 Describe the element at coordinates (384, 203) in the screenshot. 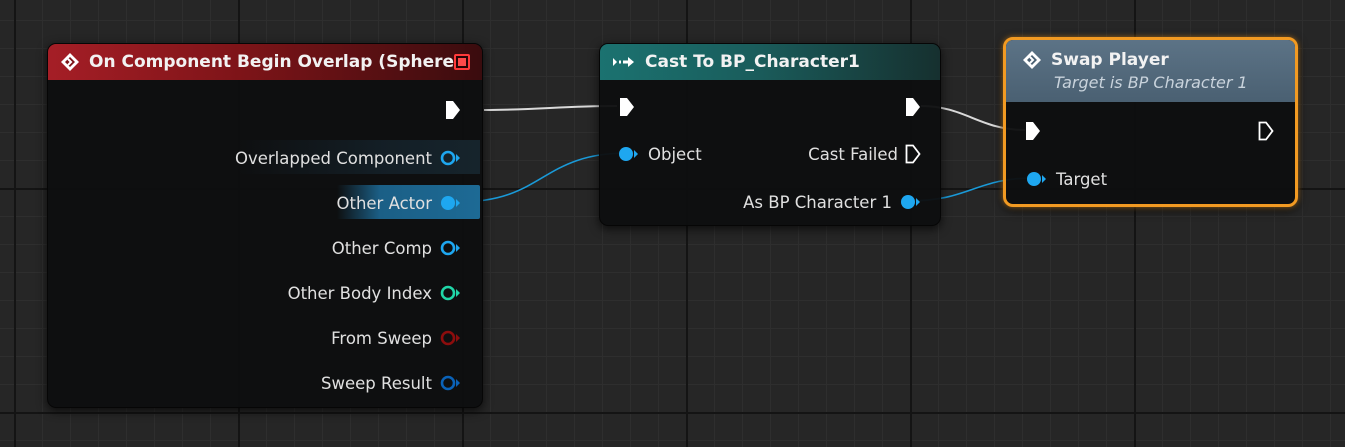

I see `pin-label: Other Actor` at that location.